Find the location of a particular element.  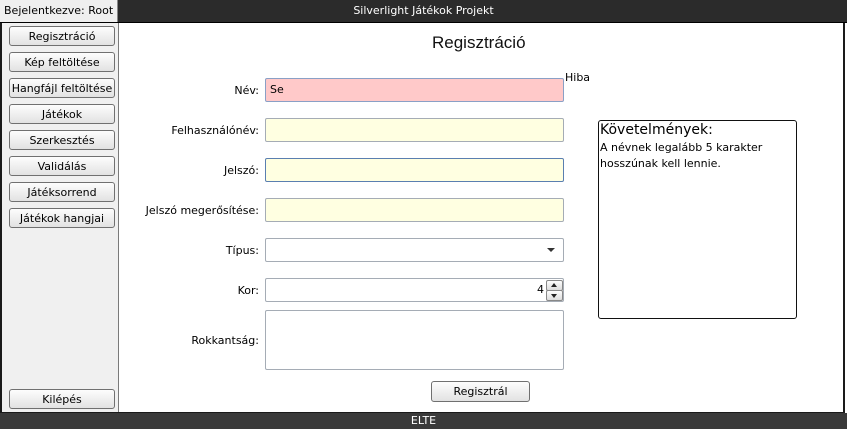

nav-image-upload-button: Kép feltöltése is located at coordinates (62, 62).